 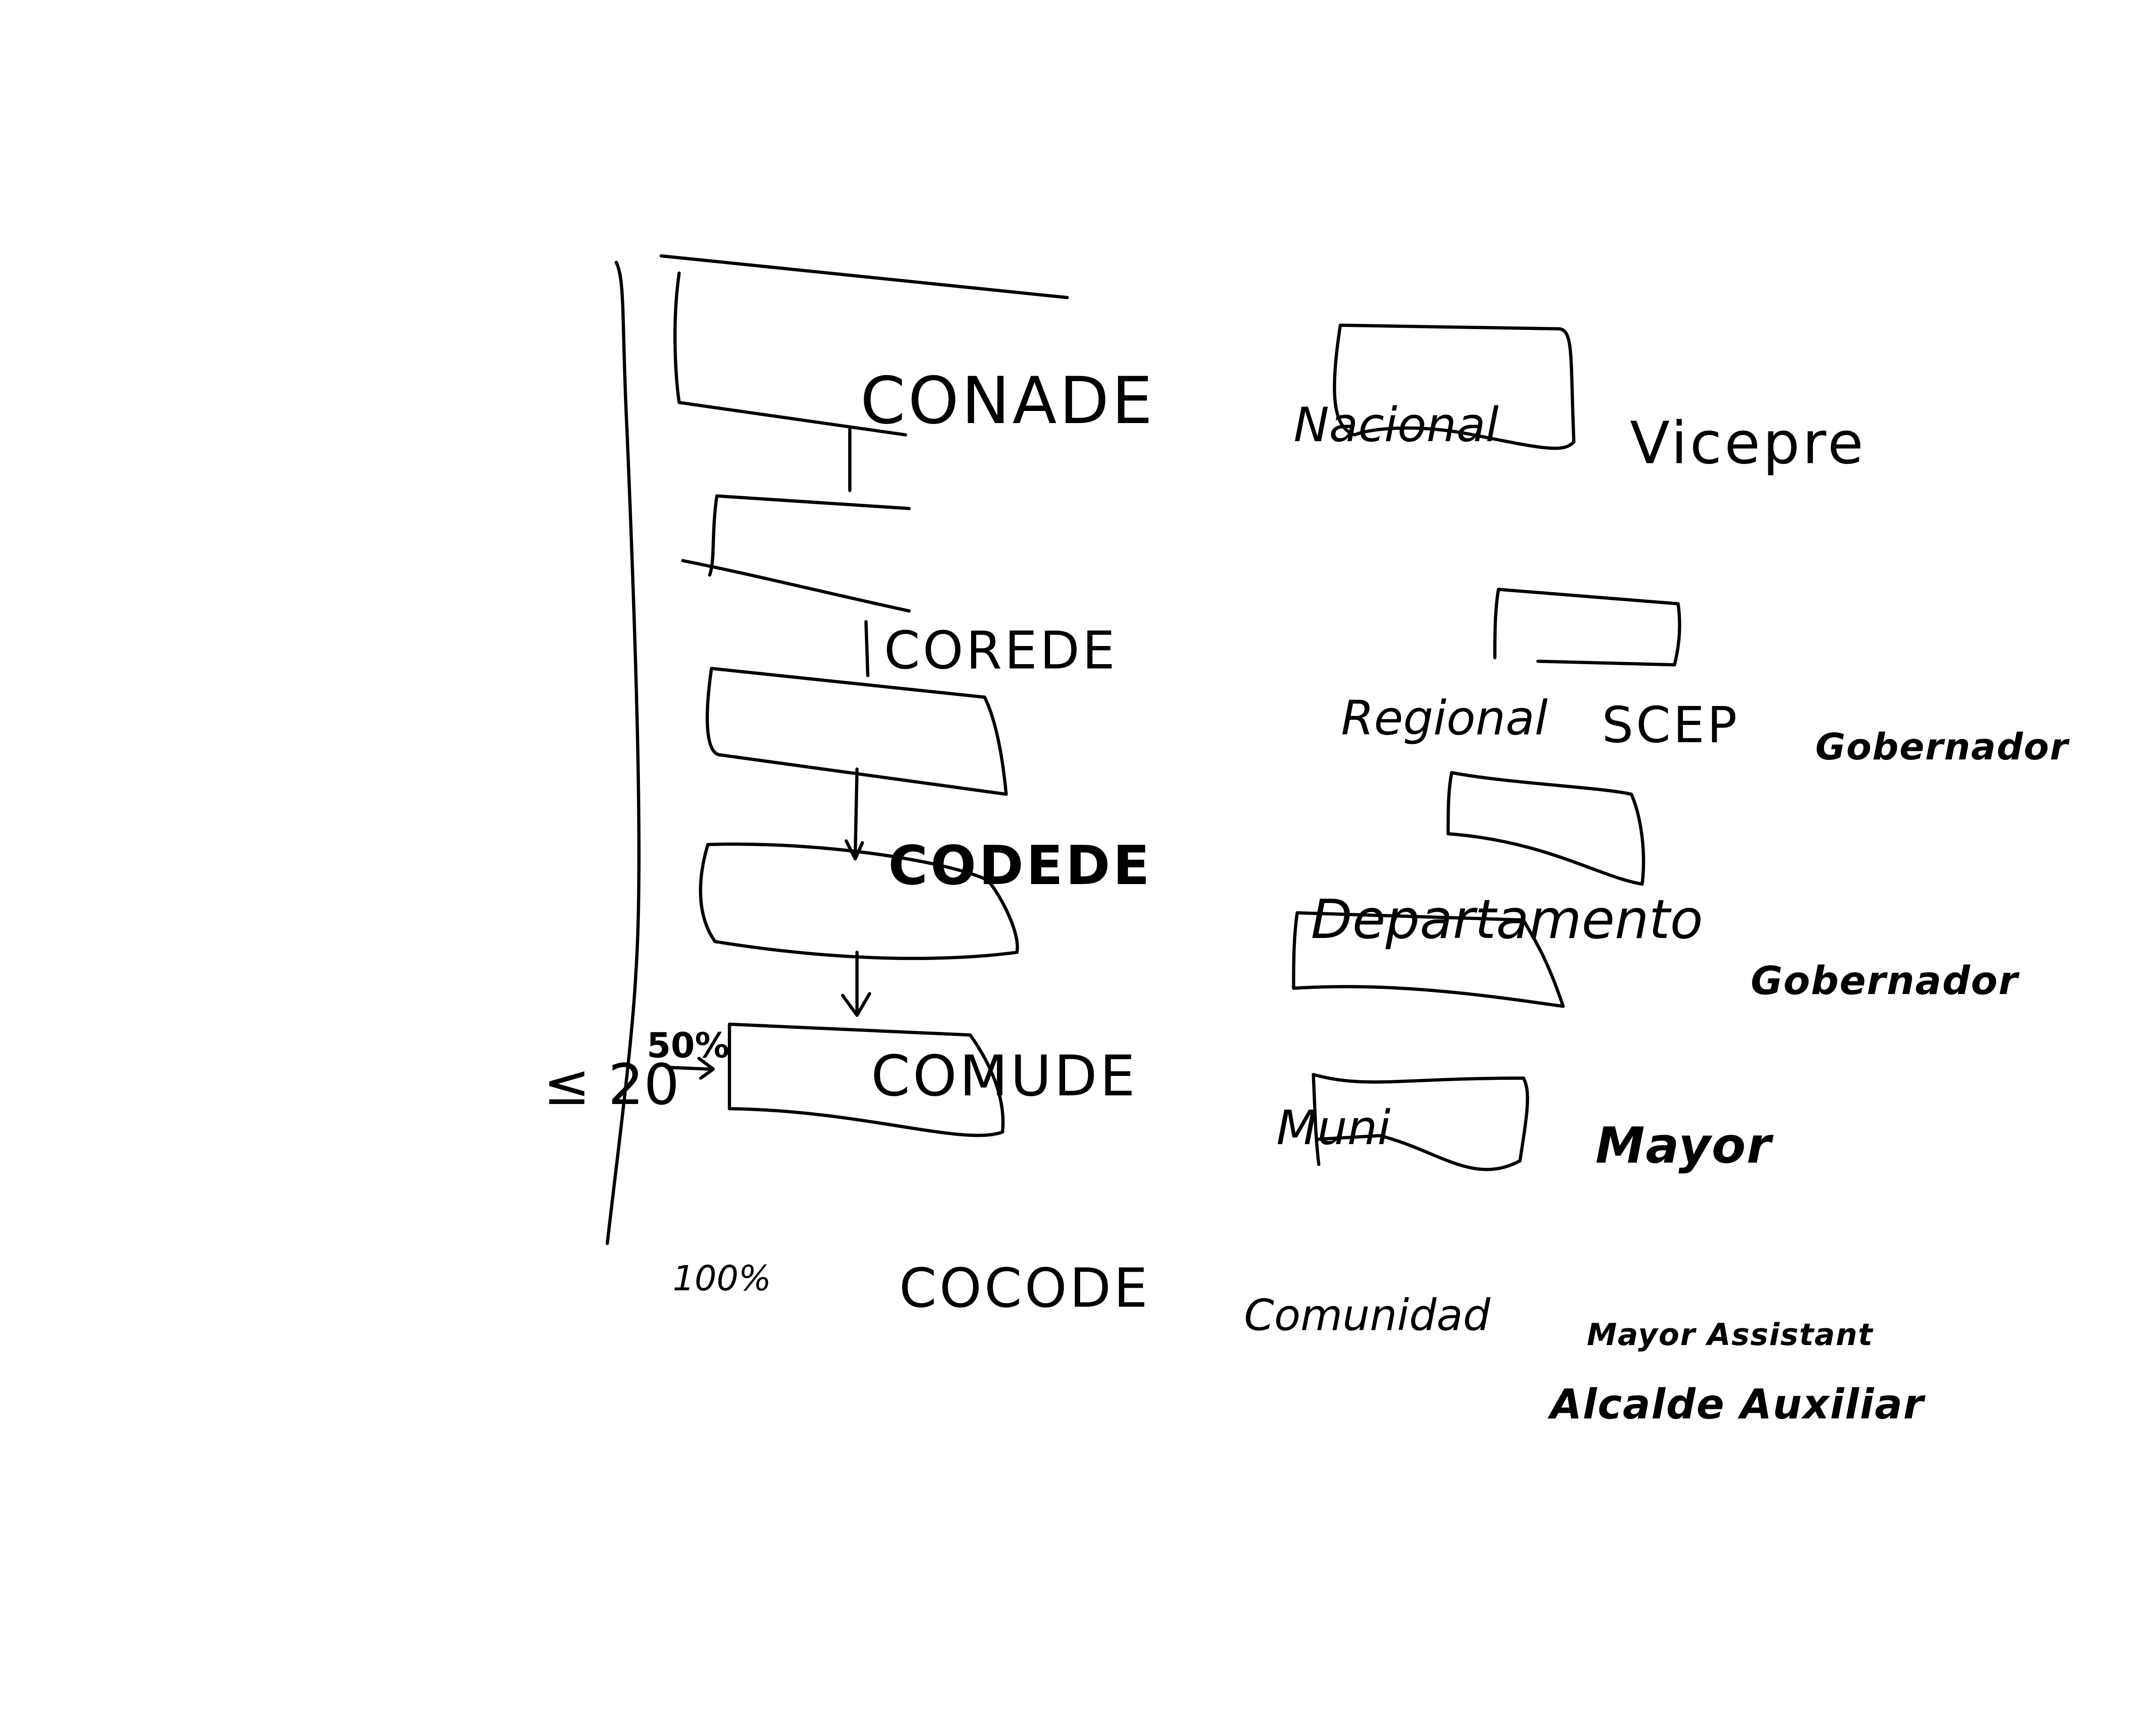 What do you see at coordinates (1024, 1289) in the screenshot?
I see `council-cocode: COCODE` at bounding box center [1024, 1289].